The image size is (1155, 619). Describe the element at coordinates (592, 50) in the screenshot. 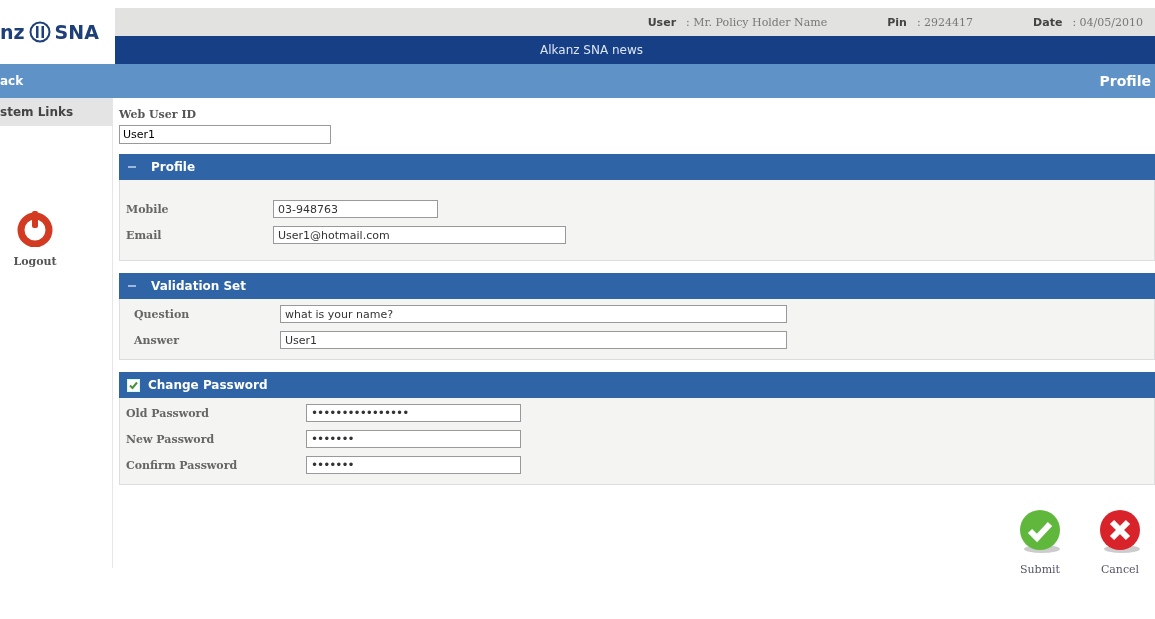

I see `news-text: Alkanz SNA news` at that location.